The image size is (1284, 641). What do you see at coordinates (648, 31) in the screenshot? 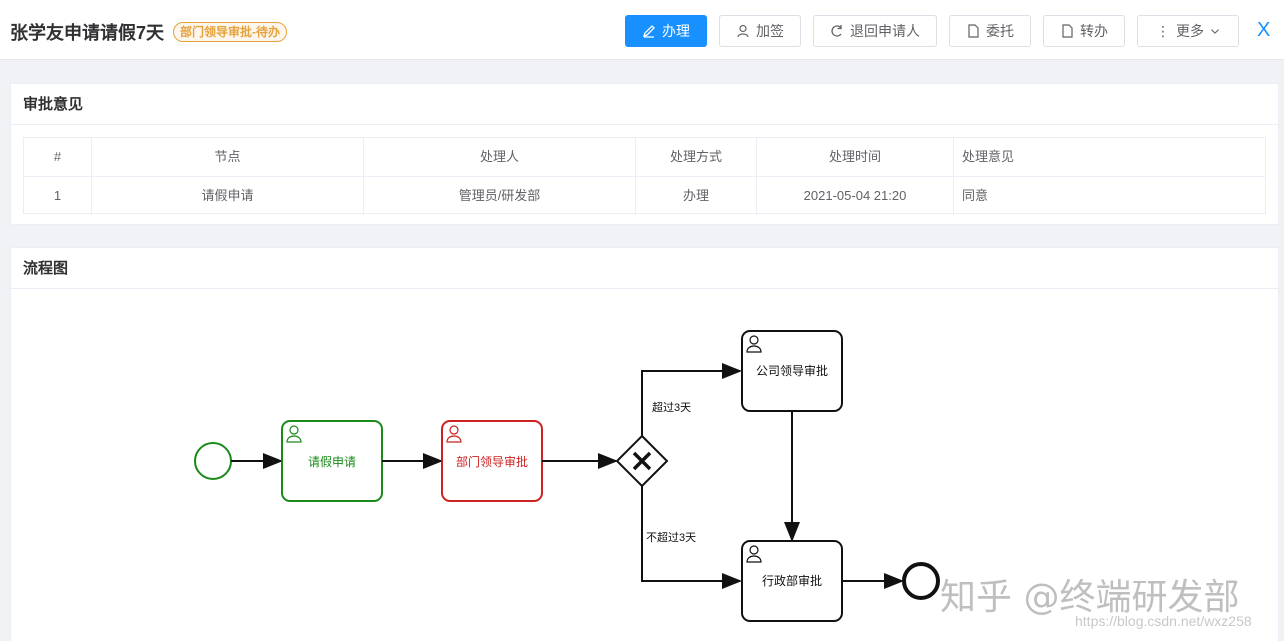
I see `edit-icon` at bounding box center [648, 31].